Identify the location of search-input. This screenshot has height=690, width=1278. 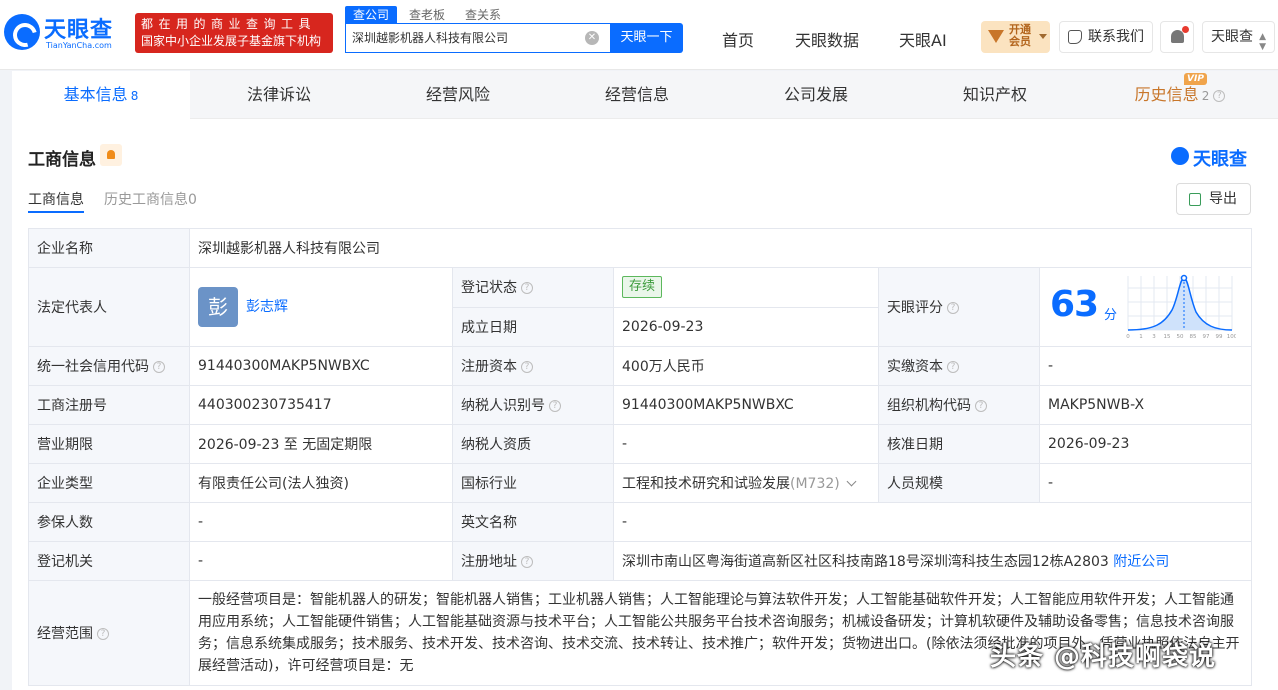
(462, 37).